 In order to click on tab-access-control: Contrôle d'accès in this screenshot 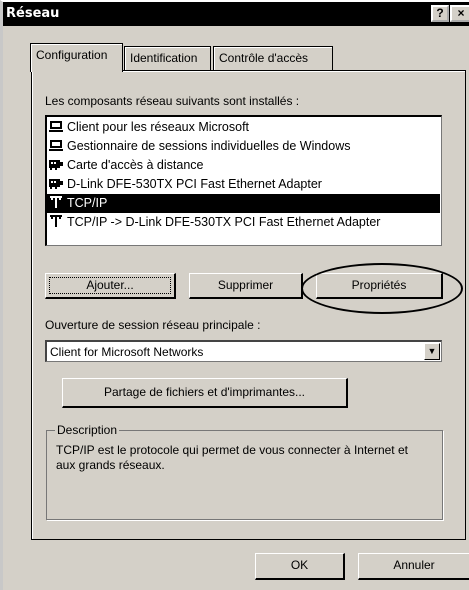, I will do `click(273, 58)`.